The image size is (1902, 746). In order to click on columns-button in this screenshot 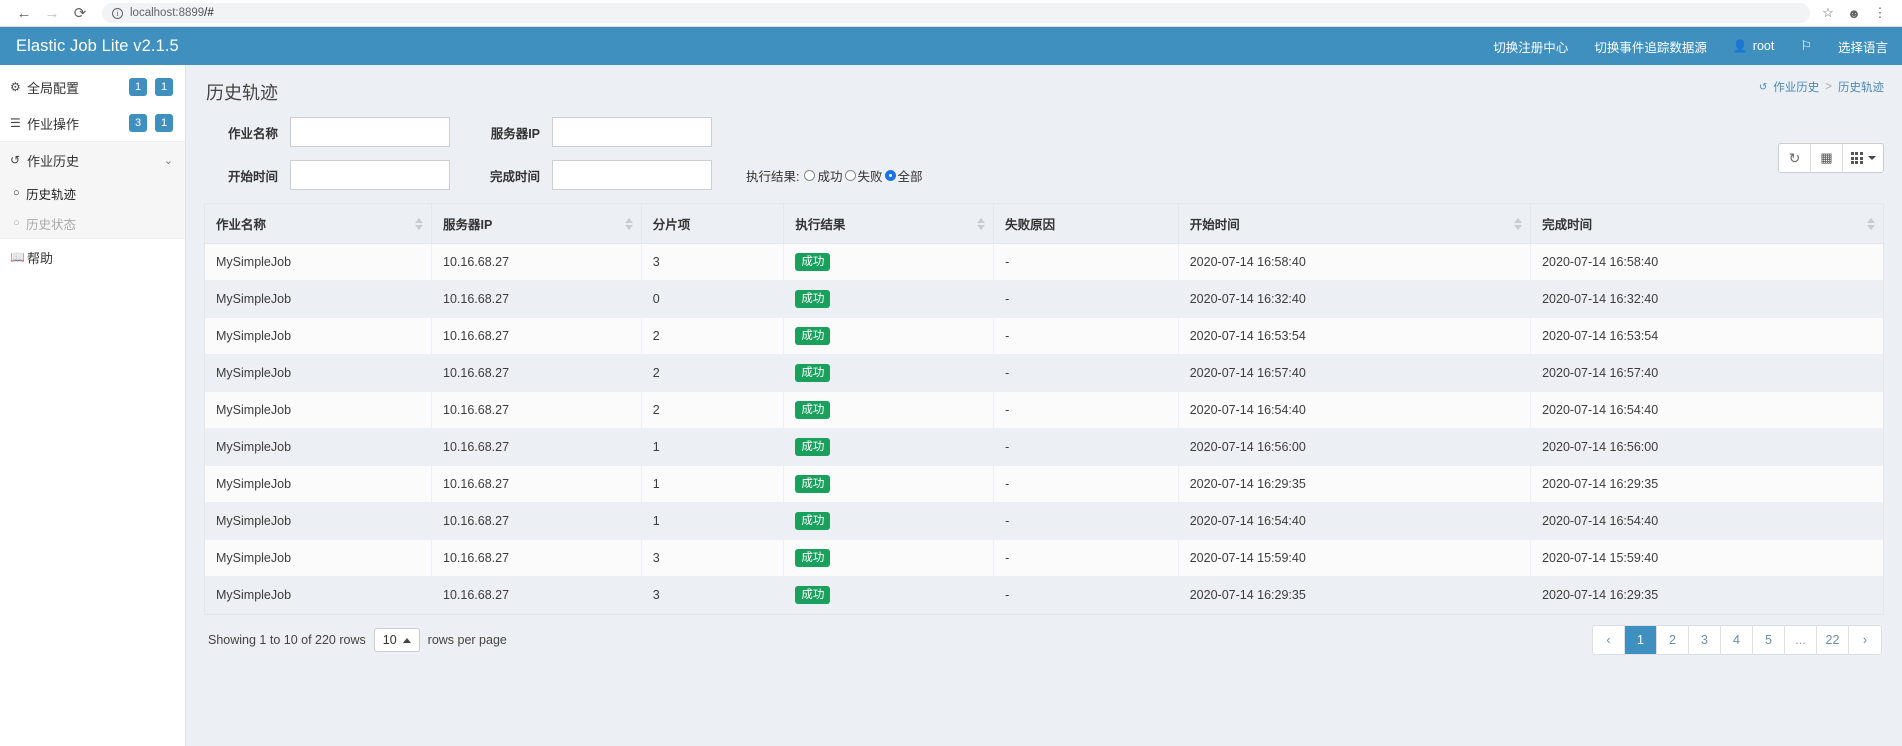, I will do `click(1863, 158)`.